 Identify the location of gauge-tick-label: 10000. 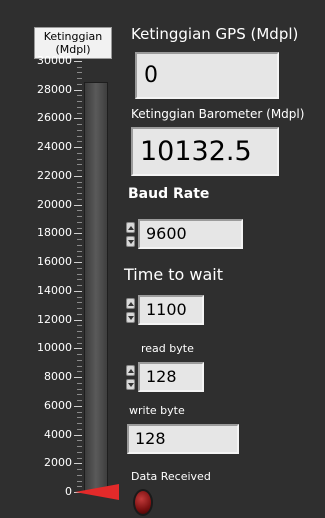
(54, 348).